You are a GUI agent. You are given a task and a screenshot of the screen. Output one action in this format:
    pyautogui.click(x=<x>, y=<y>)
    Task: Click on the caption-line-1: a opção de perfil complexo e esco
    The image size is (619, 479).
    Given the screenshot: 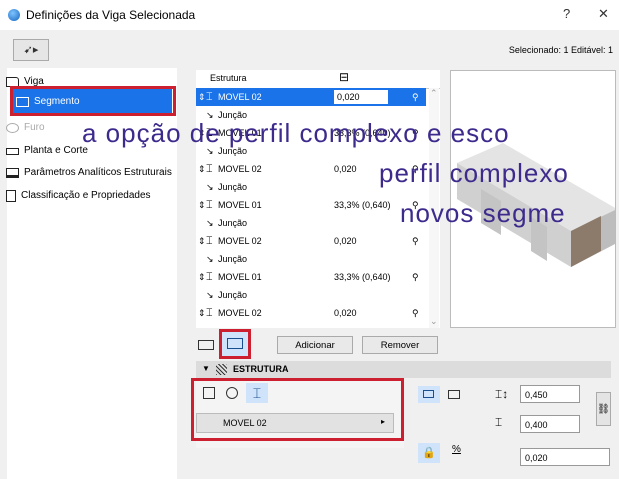 What is the action you would take?
    pyautogui.click(x=296, y=133)
    